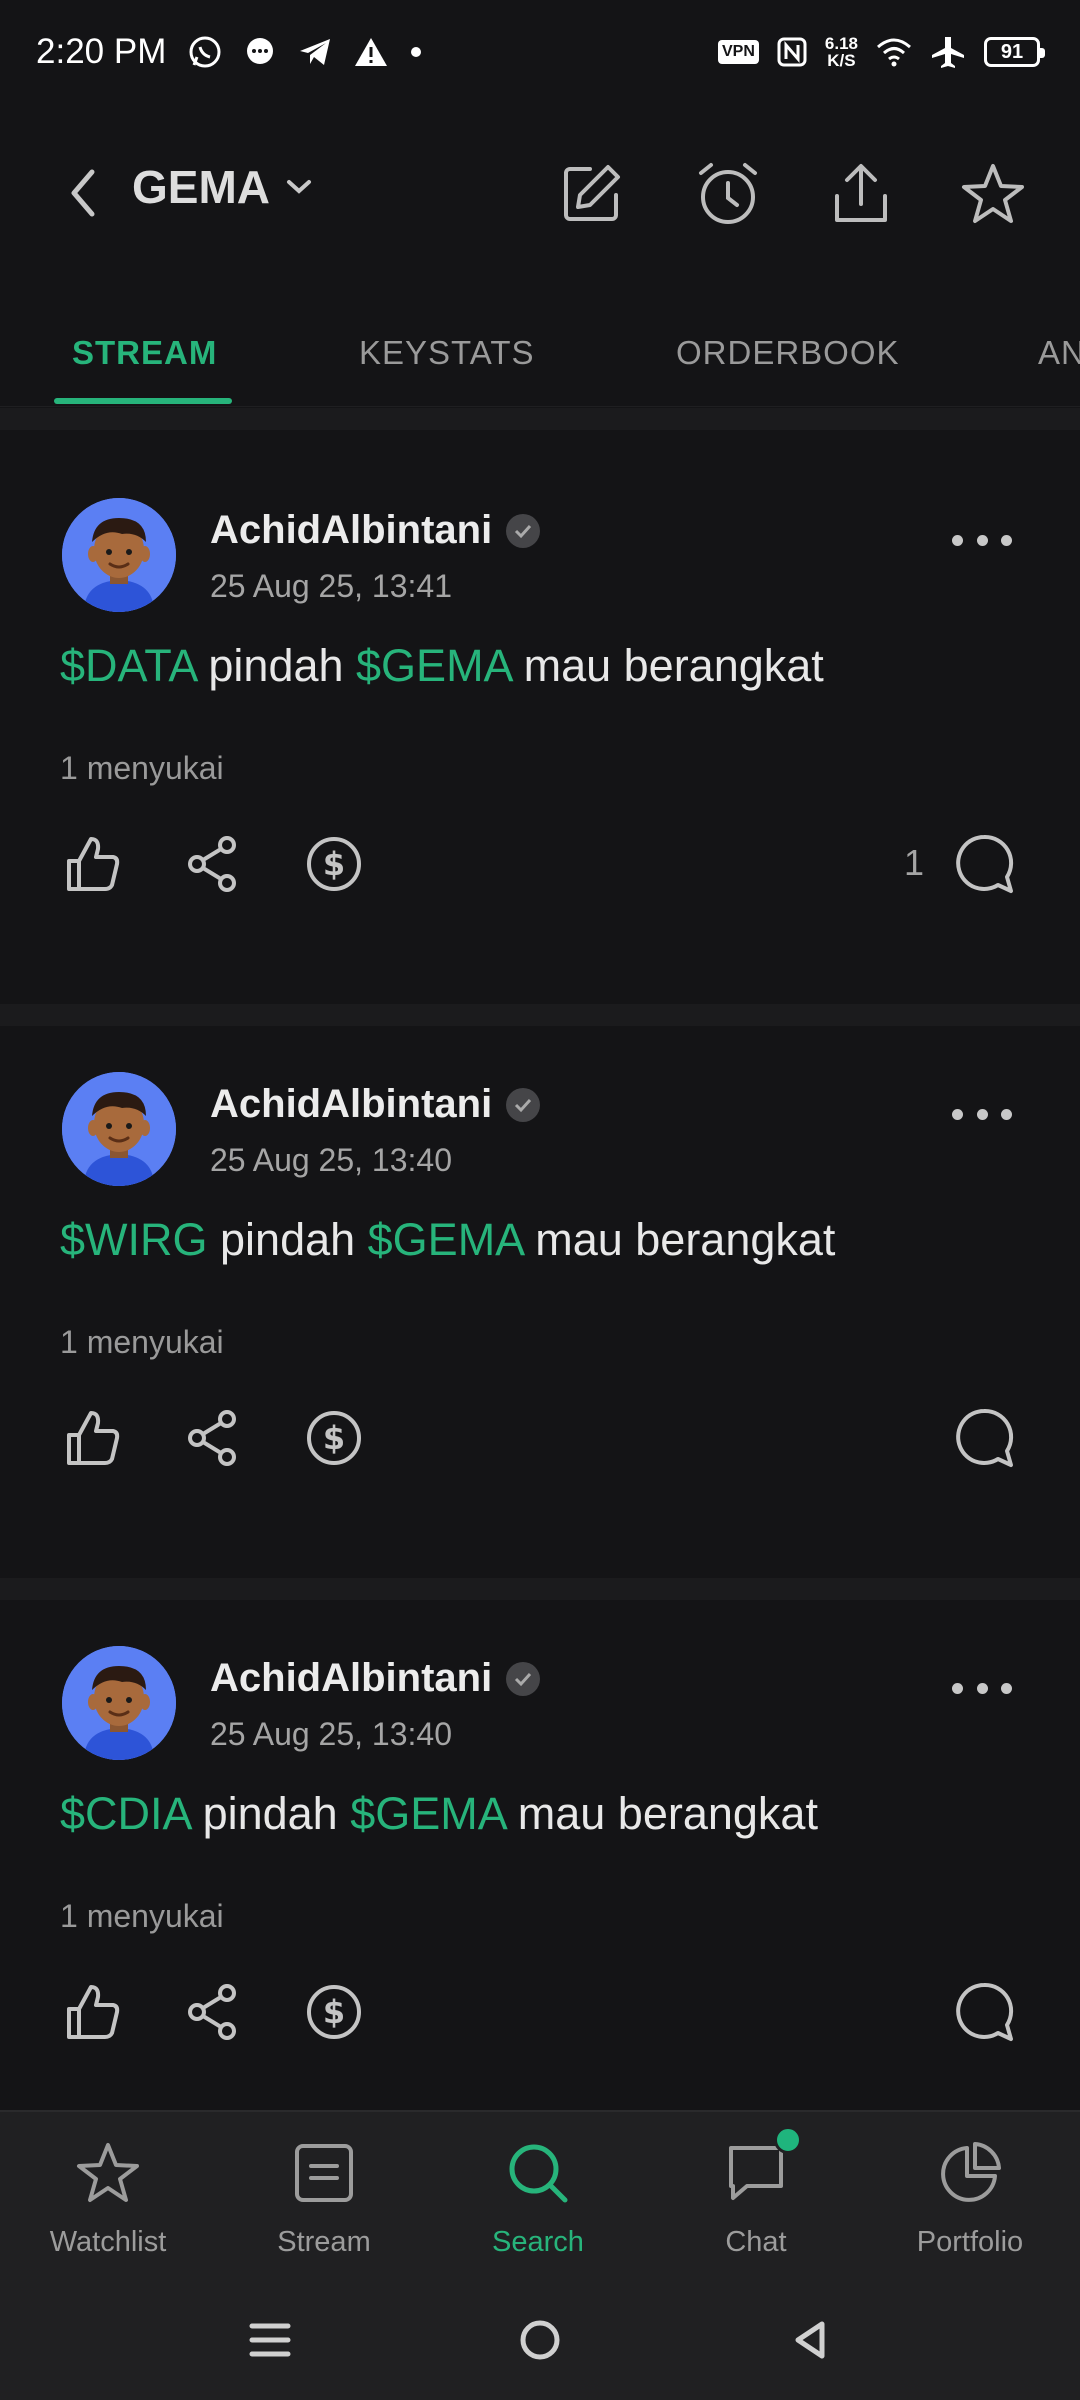 This screenshot has width=1080, height=2400. Describe the element at coordinates (144, 353) in the screenshot. I see `tab-stream: STREAM` at that location.